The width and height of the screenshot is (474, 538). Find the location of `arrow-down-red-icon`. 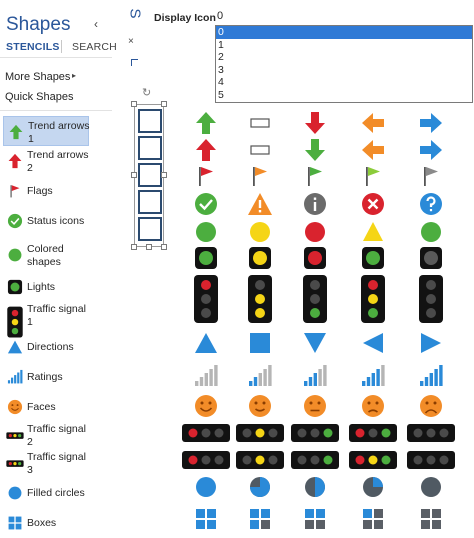

arrow-down-red-icon is located at coordinates (315, 123).